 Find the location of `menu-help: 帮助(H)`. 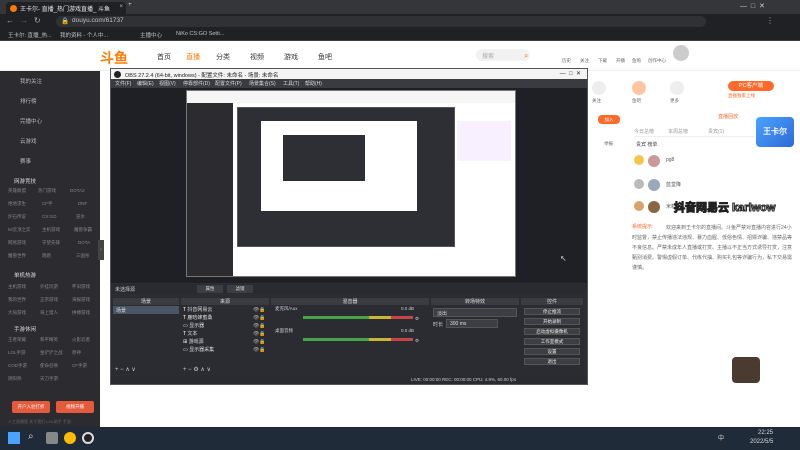

menu-help: 帮助(H) is located at coordinates (313, 83).